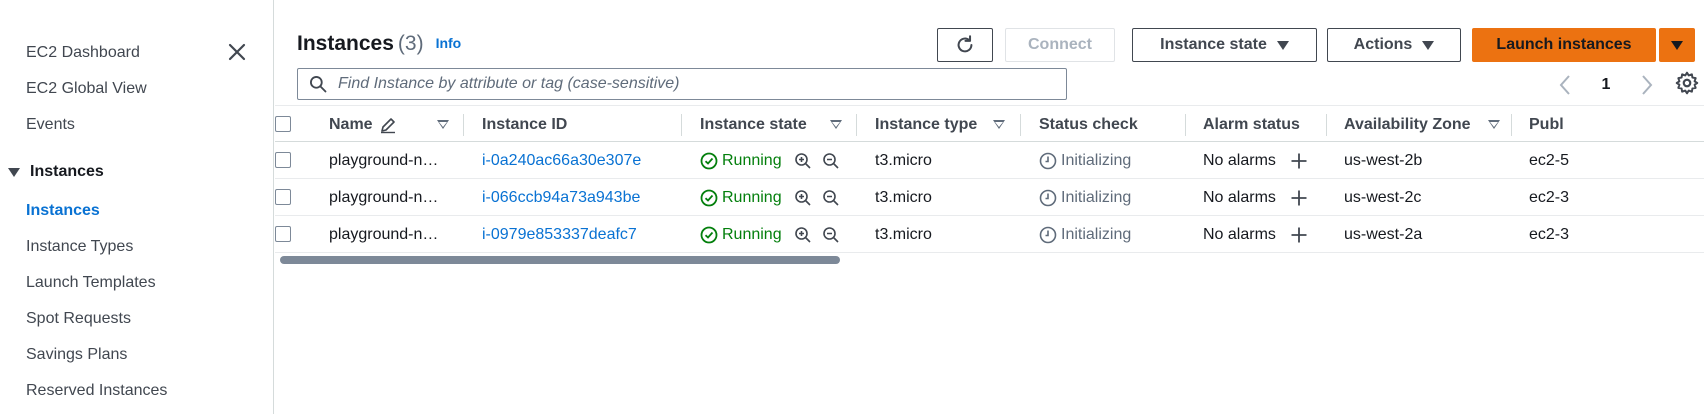 The height and width of the screenshot is (414, 1704). I want to click on column-header-instance-type: Instance type, so click(940, 124).